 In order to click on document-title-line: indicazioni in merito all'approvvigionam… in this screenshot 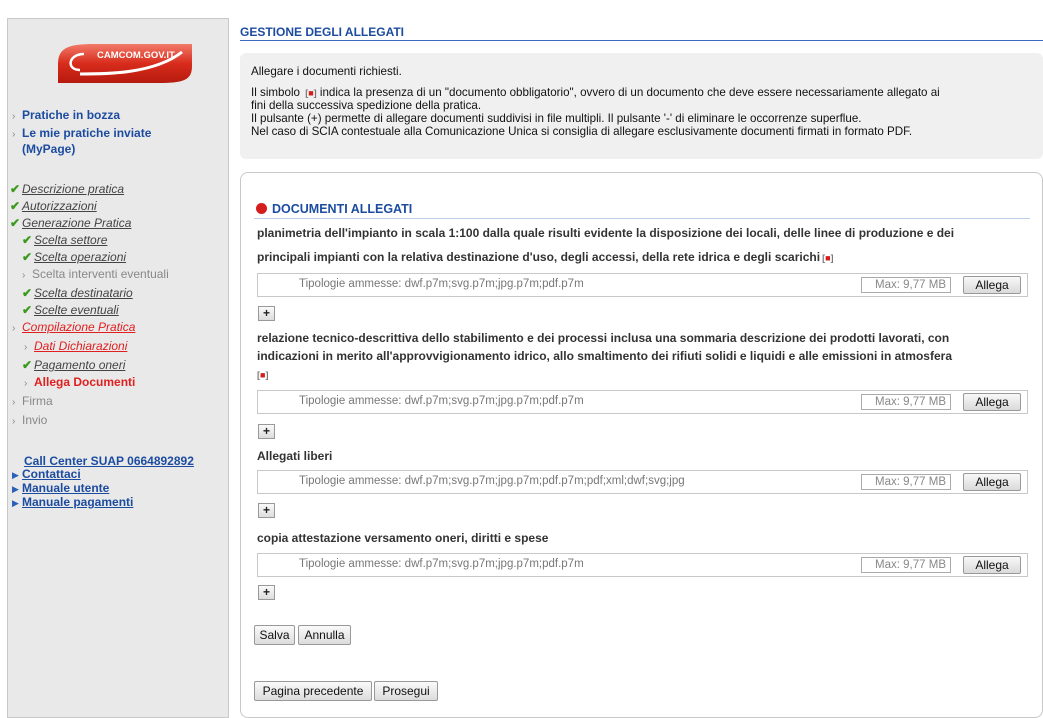, I will do `click(604, 356)`.